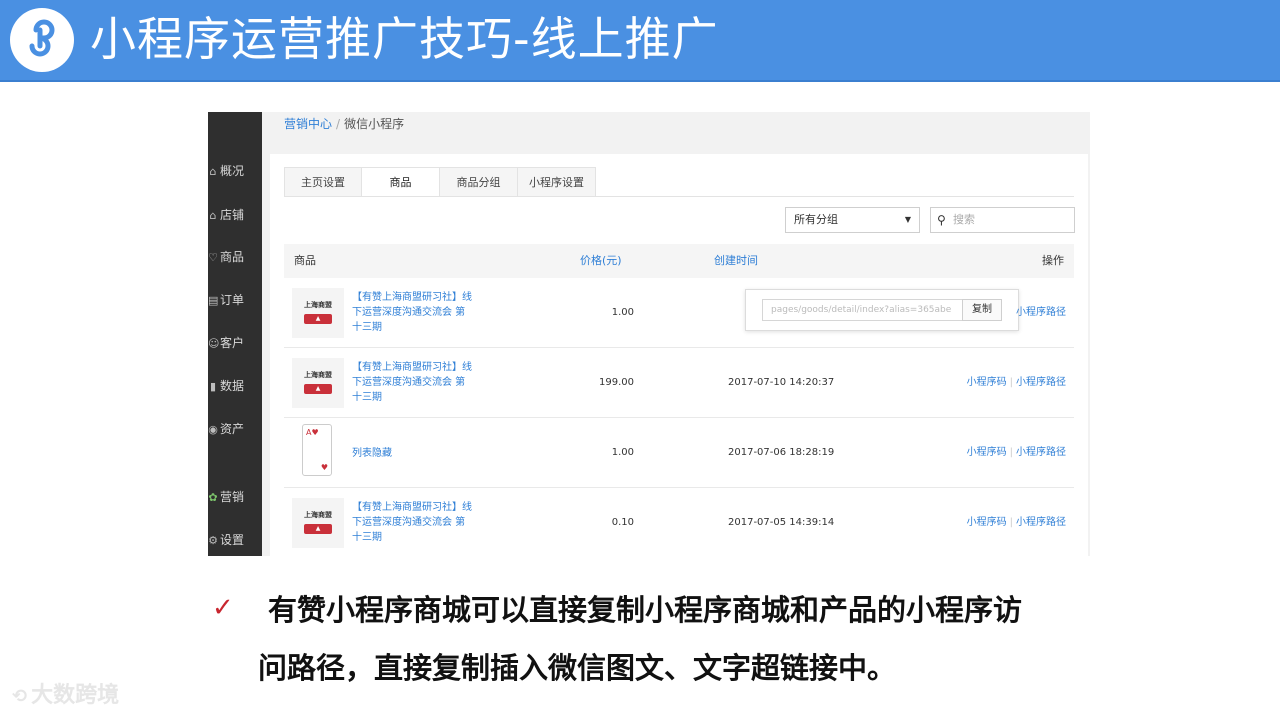 The width and height of the screenshot is (1280, 720). I want to click on sidebar-item-orders: ▤ 订单, so click(235, 300).